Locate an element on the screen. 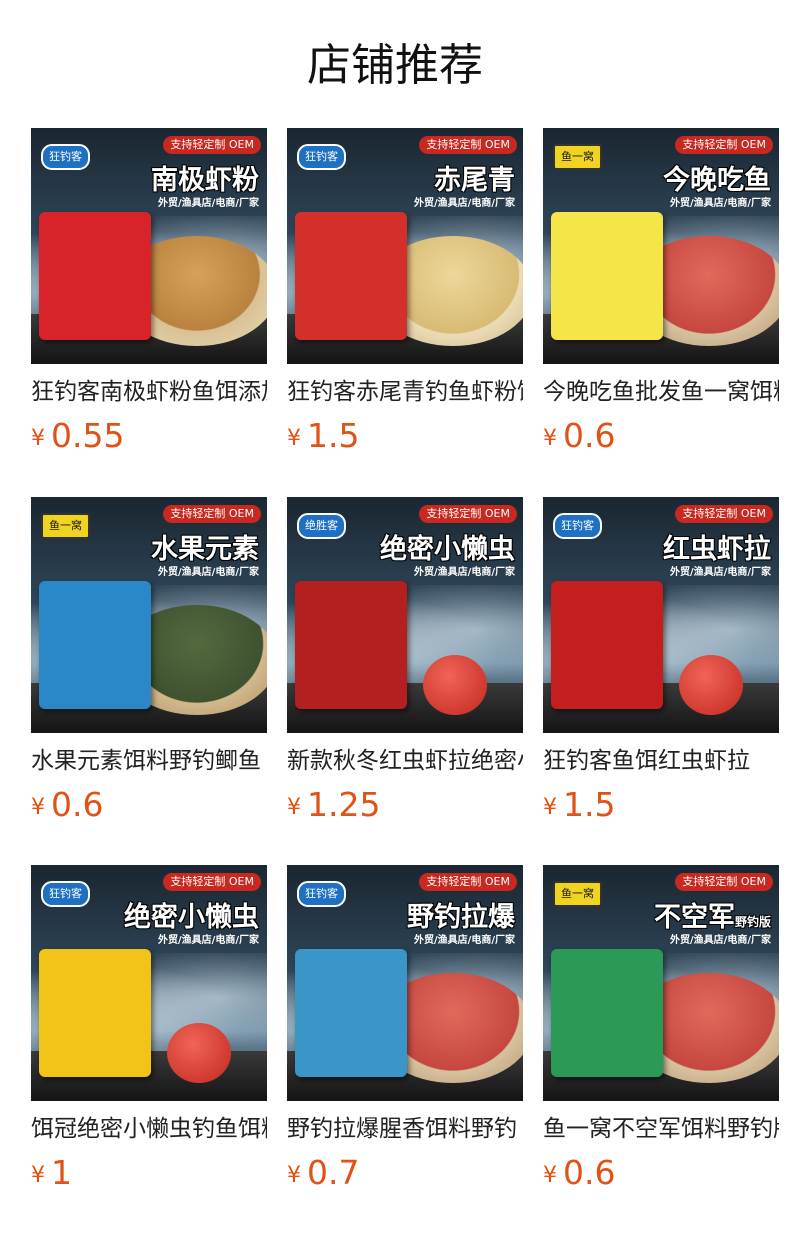 Image resolution: width=790 pixels, height=1234 pixels. banner-text: 今晚吃鱼 is located at coordinates (717, 180).